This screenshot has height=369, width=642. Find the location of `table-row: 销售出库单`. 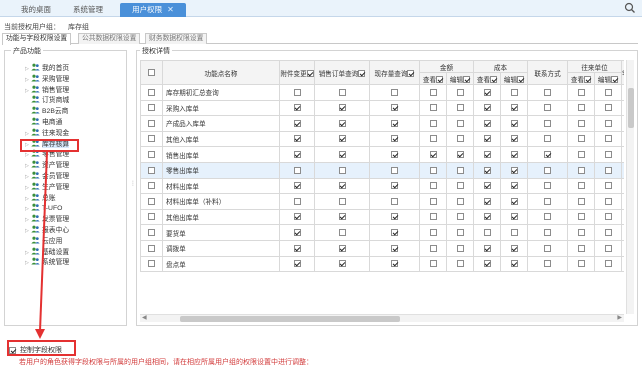

table-row: 销售出库单 is located at coordinates (382, 154).